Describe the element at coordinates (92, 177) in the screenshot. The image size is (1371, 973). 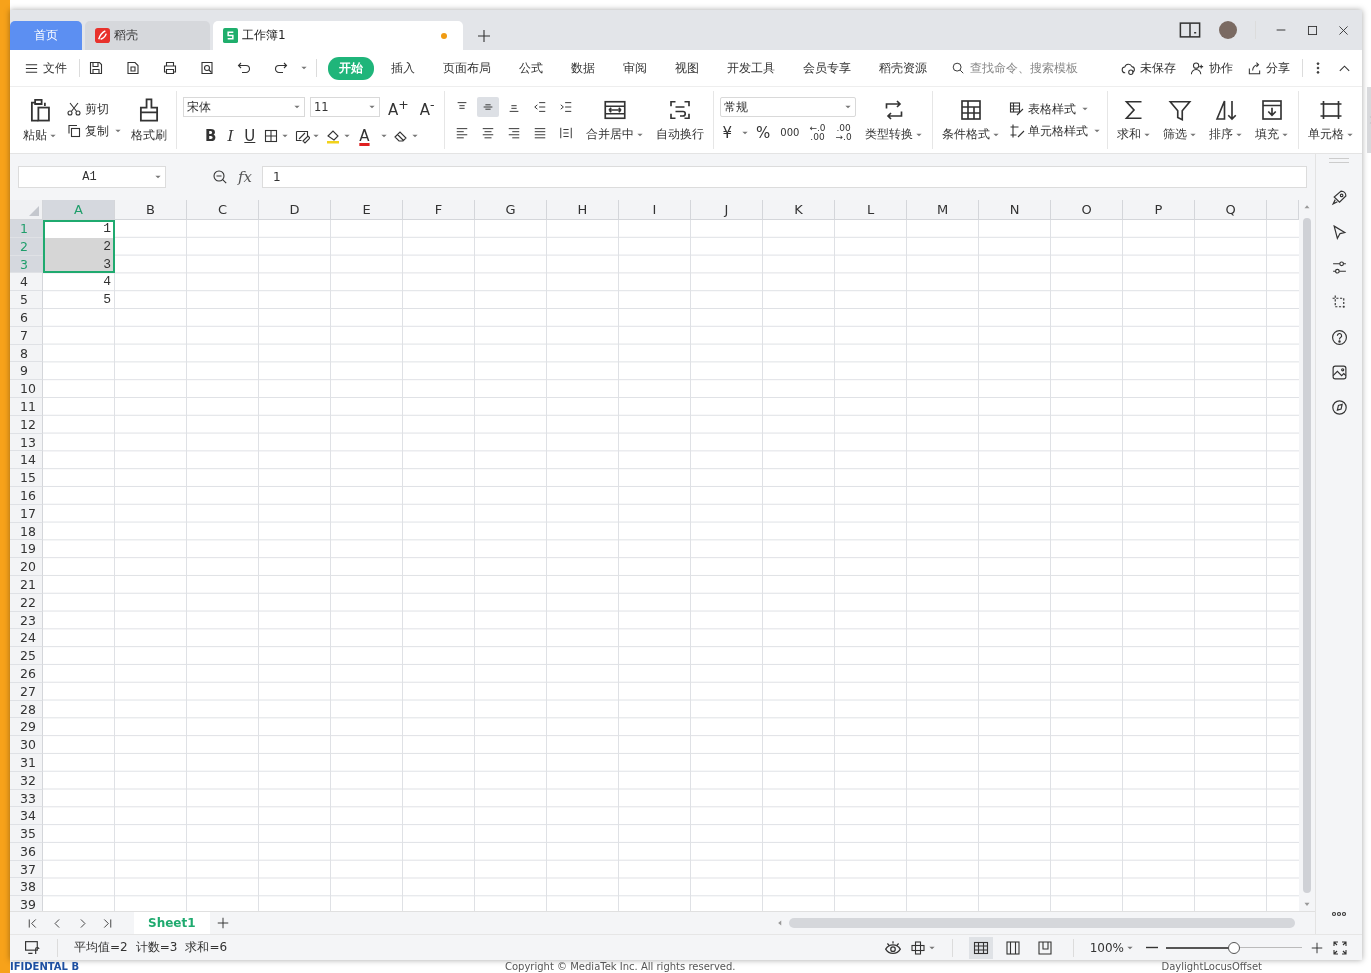
I see `name-box: A1` at that location.